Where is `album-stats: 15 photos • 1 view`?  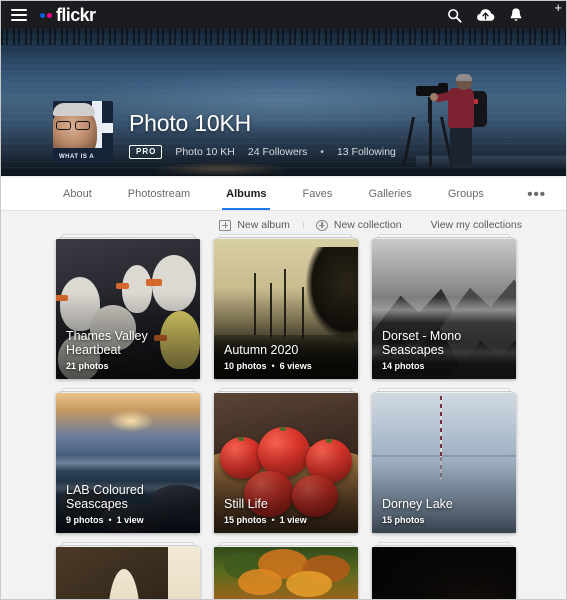
album-stats: 15 photos • 1 view is located at coordinates (287, 520).